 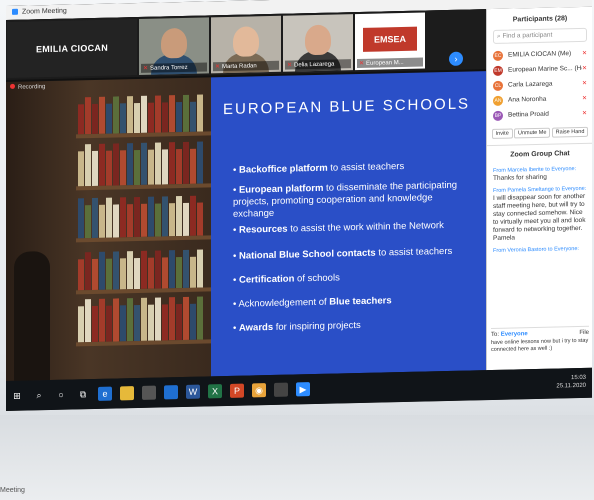 I want to click on task-view-icon: ⧉, so click(x=83, y=394).